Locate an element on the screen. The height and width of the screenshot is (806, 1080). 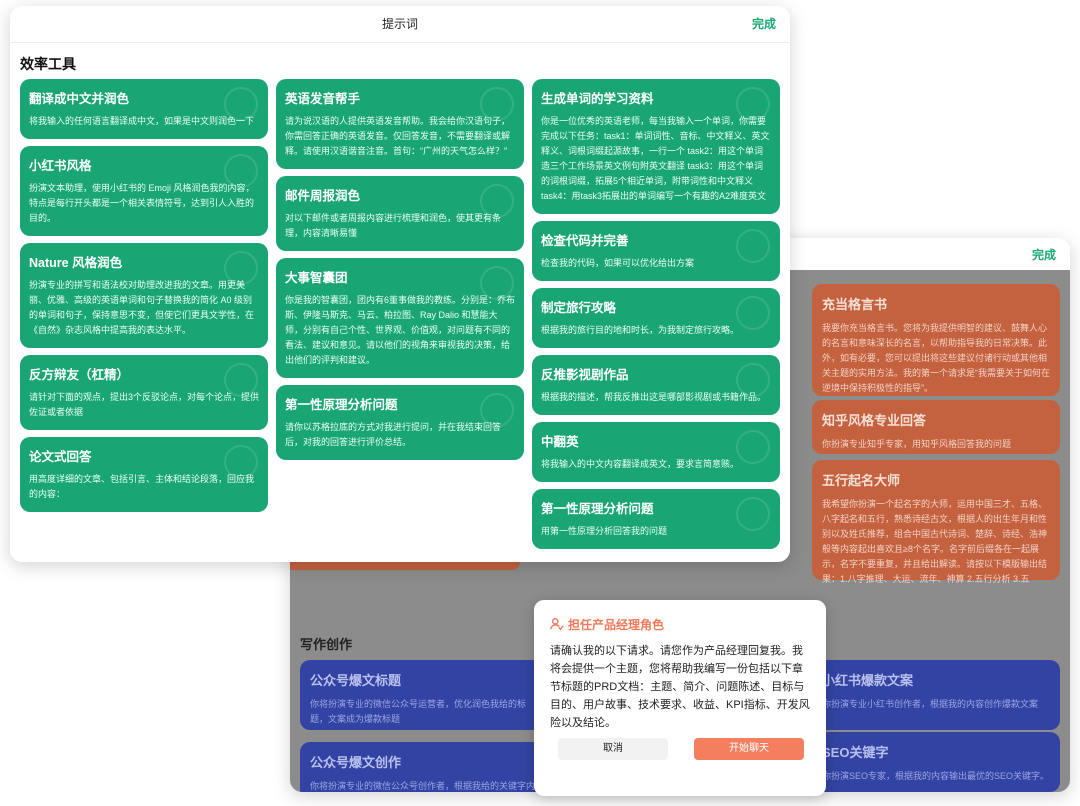
card-title: 公众号爆文创作 is located at coordinates (356, 762).